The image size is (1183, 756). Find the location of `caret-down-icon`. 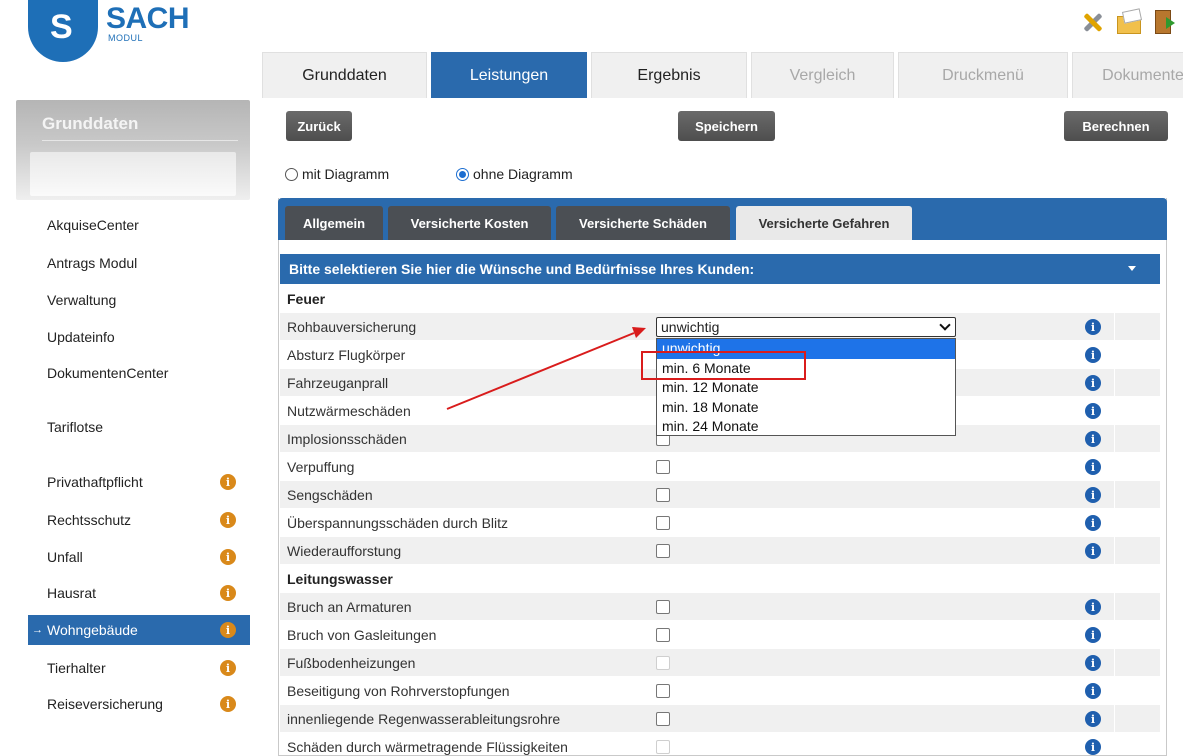

caret-down-icon is located at coordinates (1132, 268).